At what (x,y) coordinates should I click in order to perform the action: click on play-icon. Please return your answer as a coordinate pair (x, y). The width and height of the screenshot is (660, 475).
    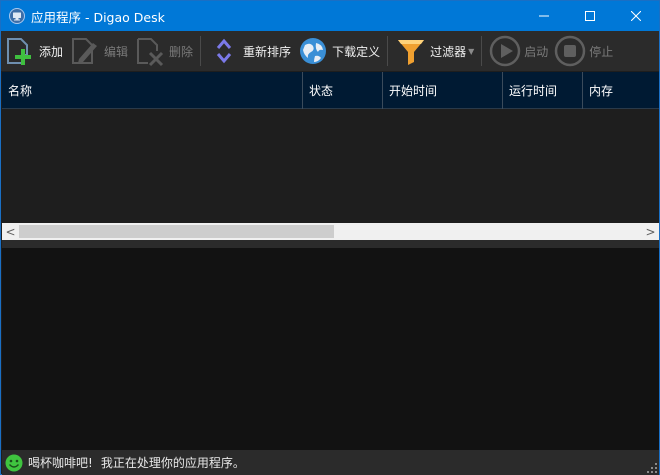
    Looking at the image, I should click on (505, 51).